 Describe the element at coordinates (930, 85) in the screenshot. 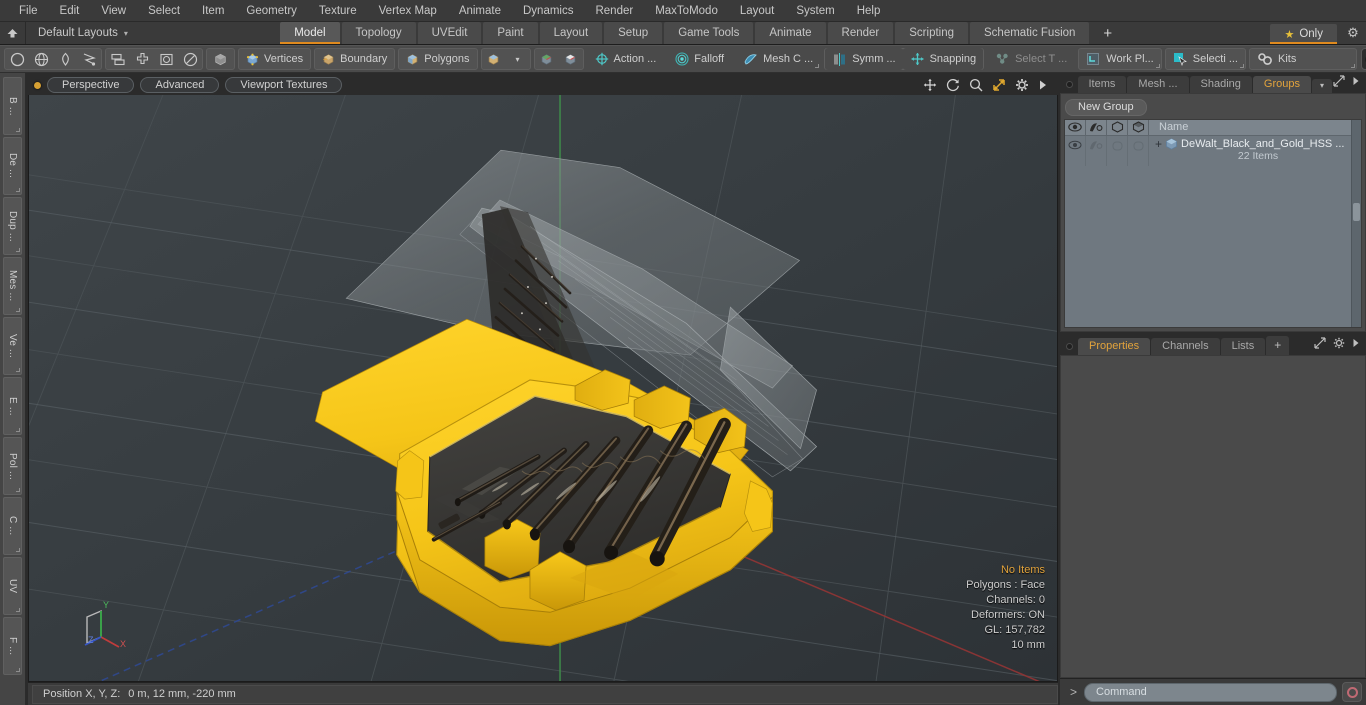

I see `pan-icon` at that location.